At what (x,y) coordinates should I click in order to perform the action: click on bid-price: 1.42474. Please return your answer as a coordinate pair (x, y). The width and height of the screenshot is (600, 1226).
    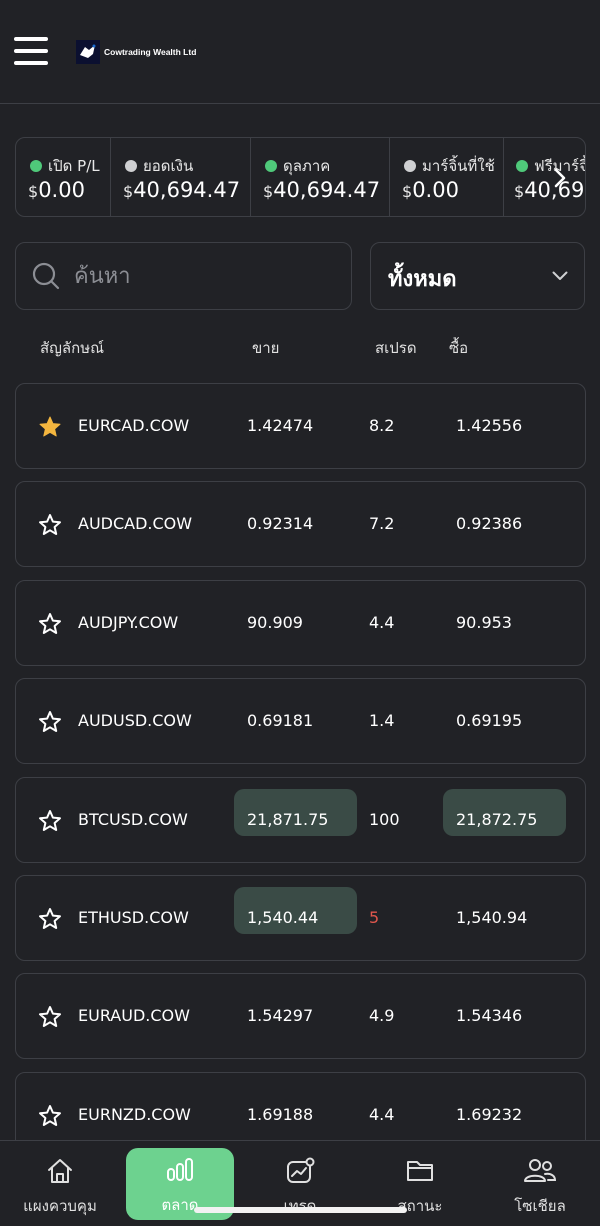
    Looking at the image, I should click on (280, 425).